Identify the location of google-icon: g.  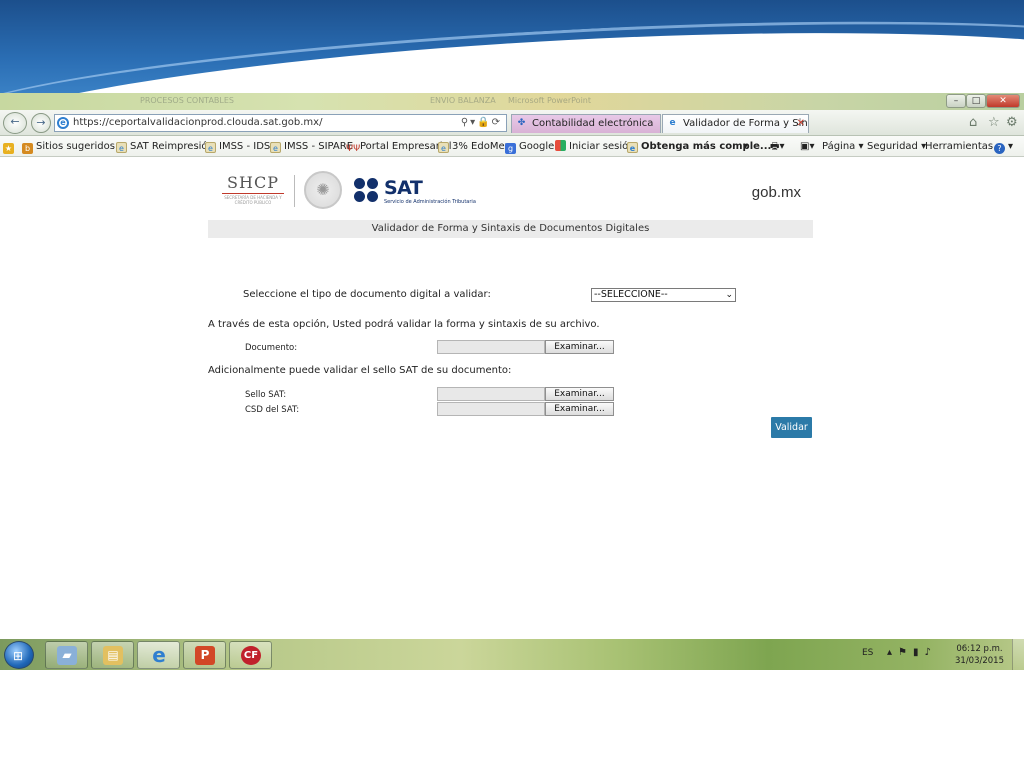
(510, 148).